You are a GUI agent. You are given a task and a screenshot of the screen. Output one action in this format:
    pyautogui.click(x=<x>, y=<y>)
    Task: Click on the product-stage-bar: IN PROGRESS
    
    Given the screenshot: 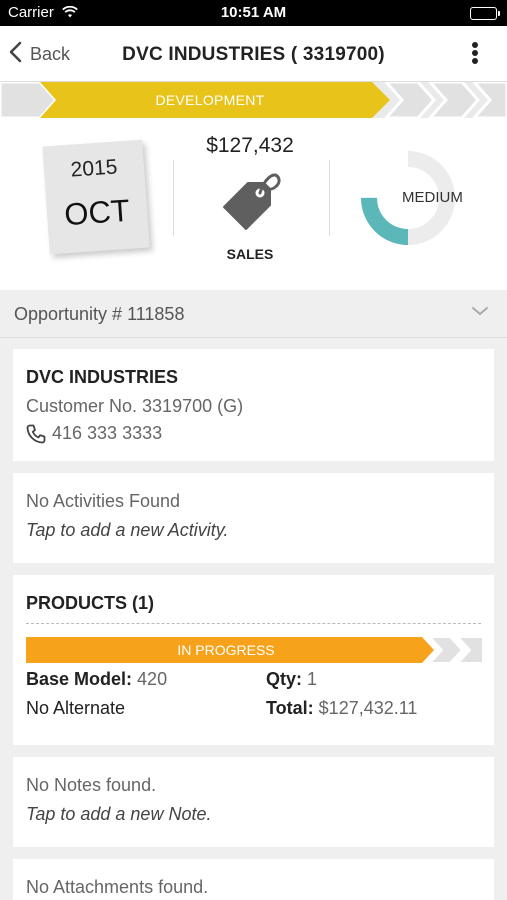 What is the action you would take?
    pyautogui.click(x=255, y=650)
    